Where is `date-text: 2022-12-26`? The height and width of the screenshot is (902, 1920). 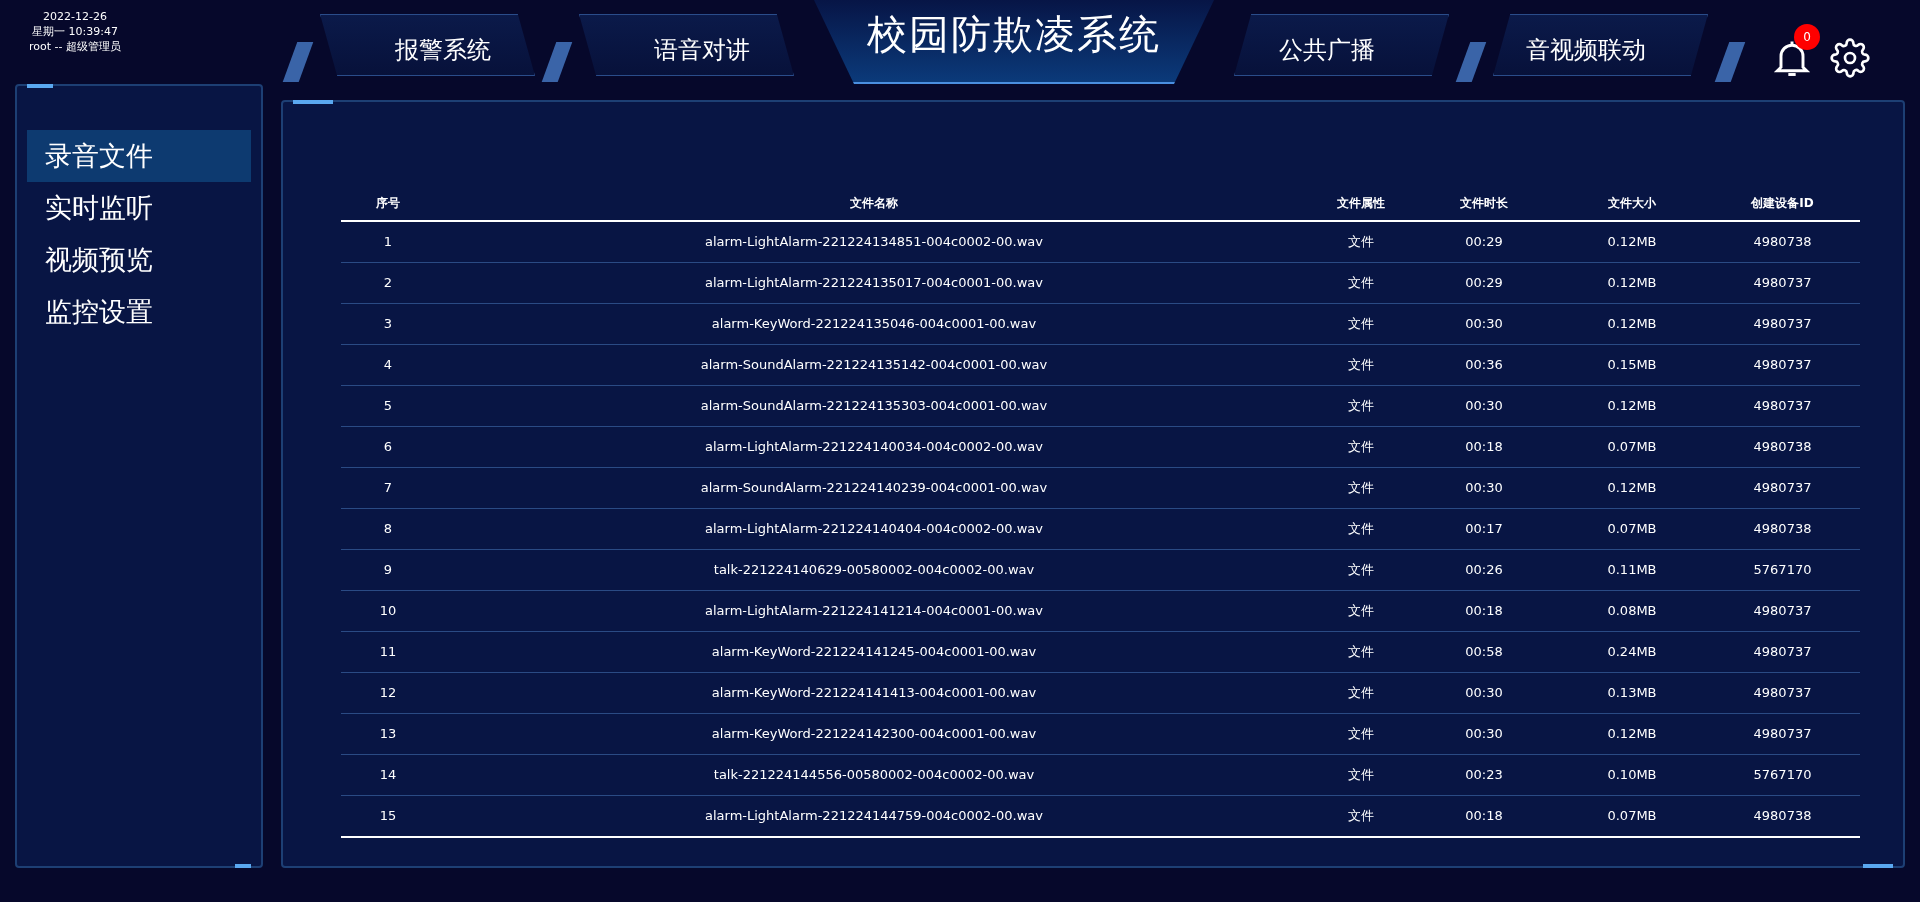 date-text: 2022-12-26 is located at coordinates (75, 17).